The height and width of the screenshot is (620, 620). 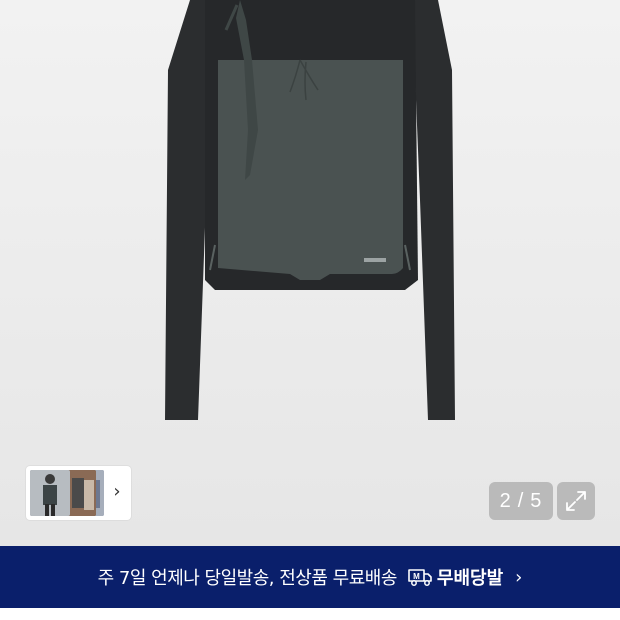 What do you see at coordinates (433, 210) in the screenshot?
I see `right-sleeve` at bounding box center [433, 210].